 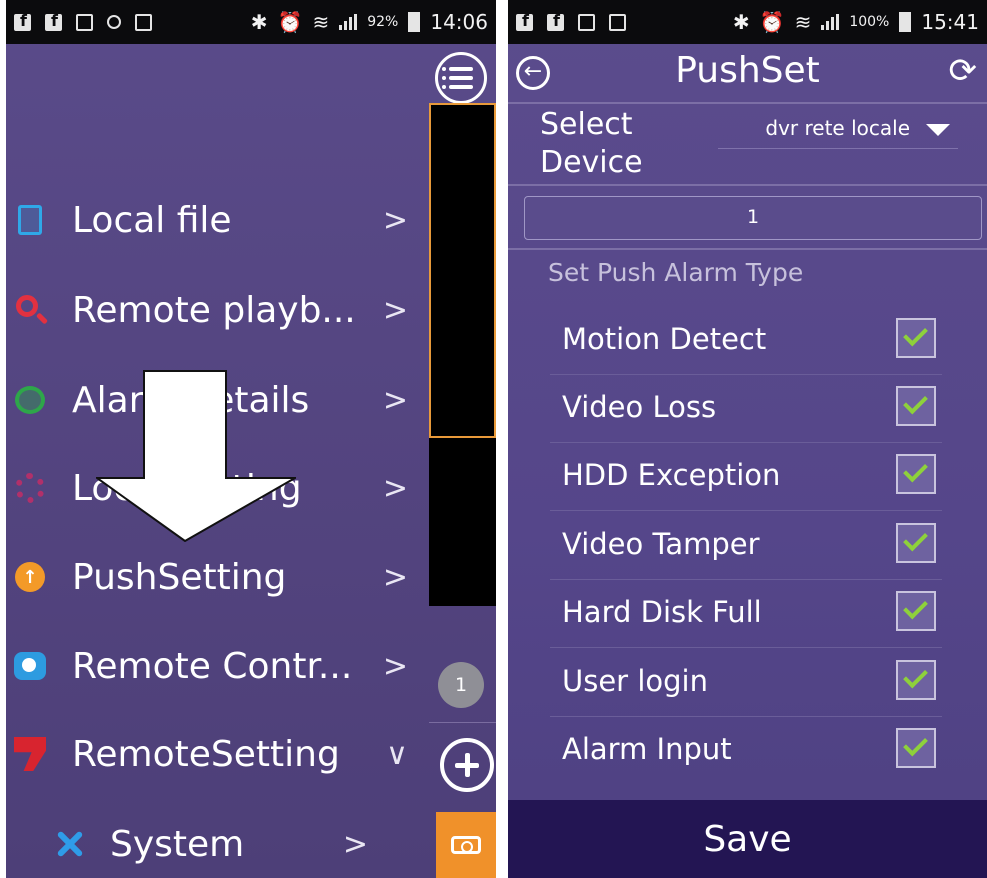 What do you see at coordinates (950, 22) in the screenshot?
I see `clock-time: 15:41` at bounding box center [950, 22].